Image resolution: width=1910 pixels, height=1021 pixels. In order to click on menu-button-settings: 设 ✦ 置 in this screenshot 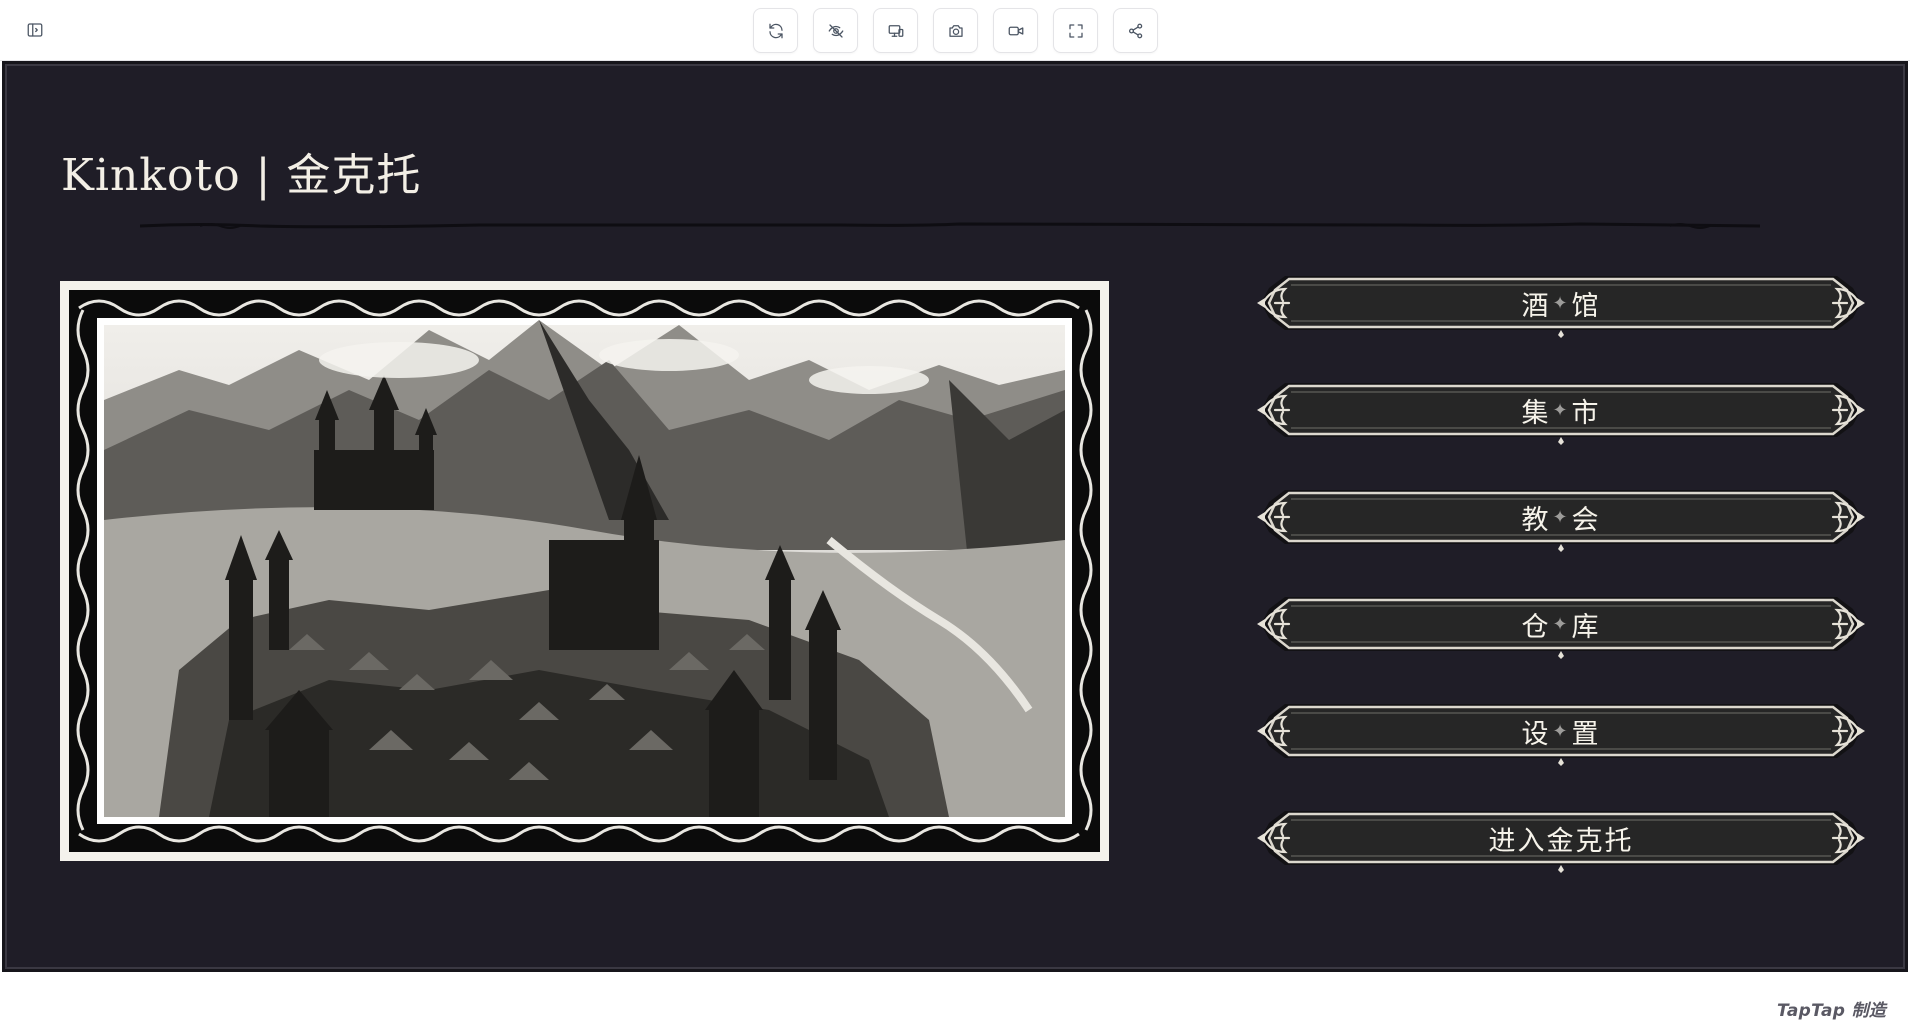, I will do `click(1561, 731)`.